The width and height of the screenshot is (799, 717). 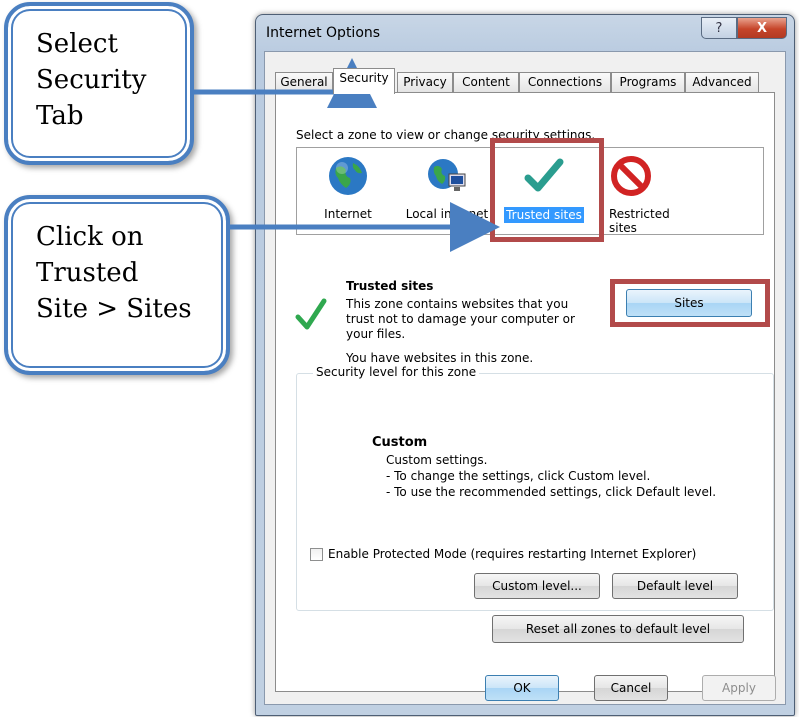 What do you see at coordinates (364, 81) in the screenshot?
I see `tab-security: Security` at bounding box center [364, 81].